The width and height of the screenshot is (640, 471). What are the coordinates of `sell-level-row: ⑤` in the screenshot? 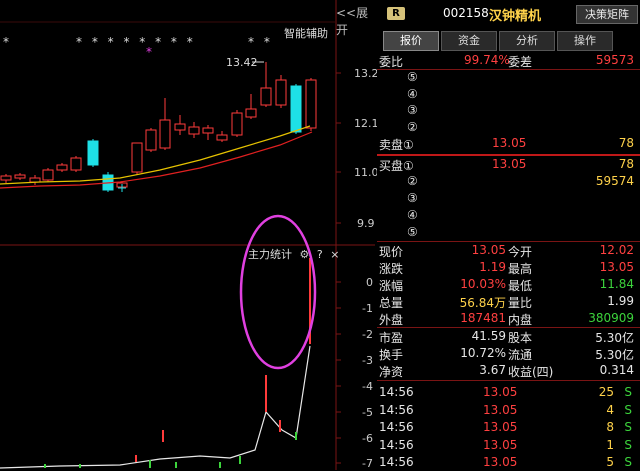 It's located at (508, 77).